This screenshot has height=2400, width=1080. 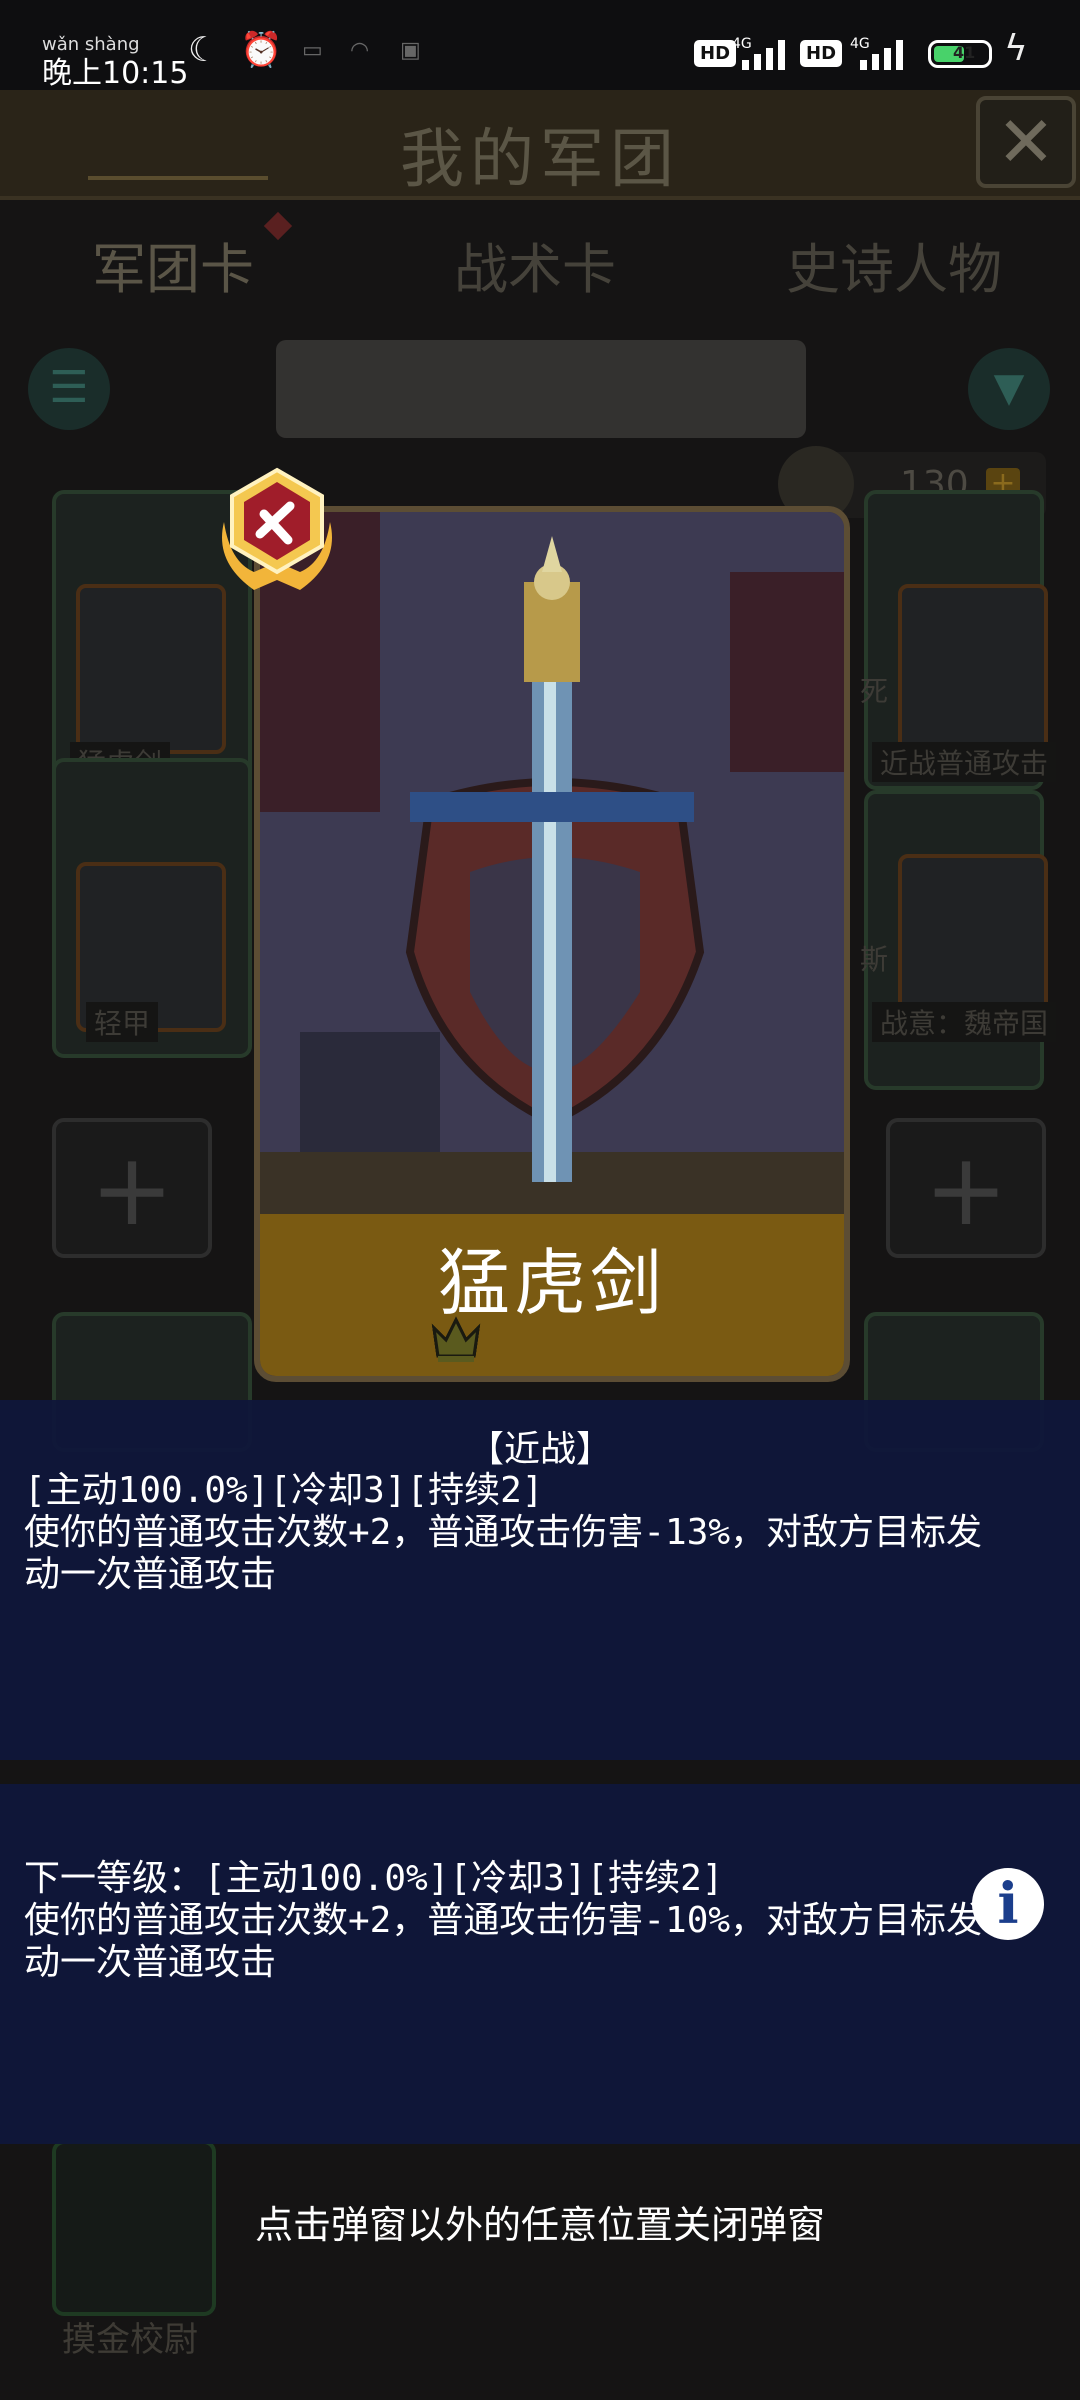 I want to click on card-label: 斯, so click(x=874, y=959).